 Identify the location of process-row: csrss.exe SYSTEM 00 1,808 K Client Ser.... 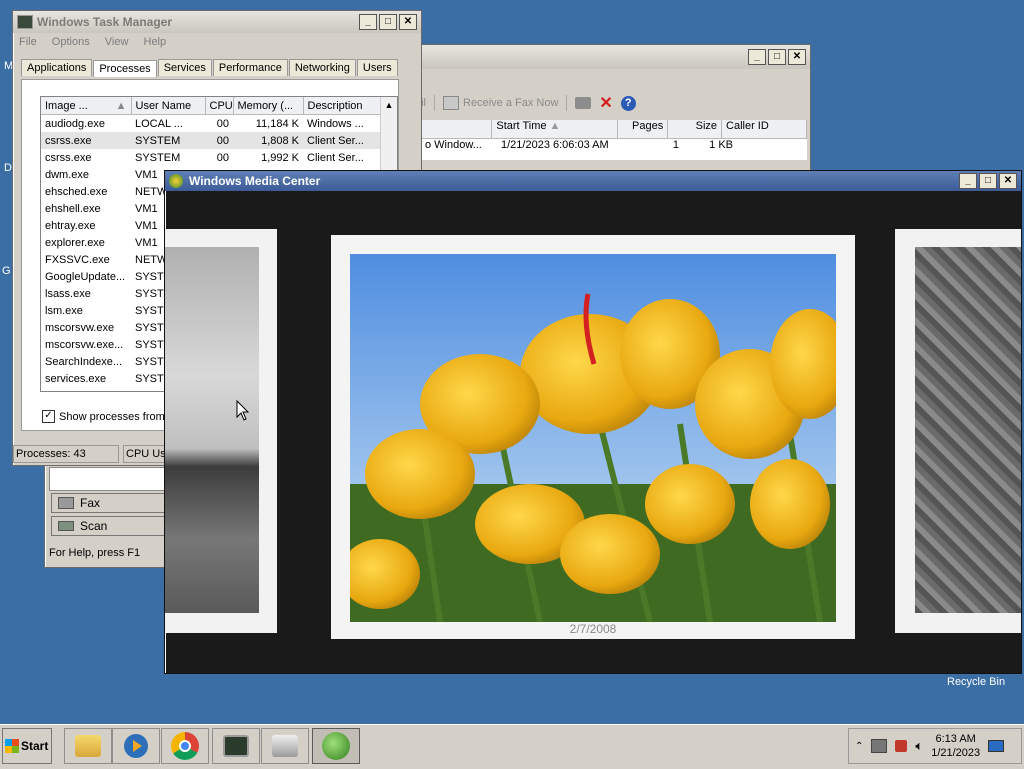
(211, 140).